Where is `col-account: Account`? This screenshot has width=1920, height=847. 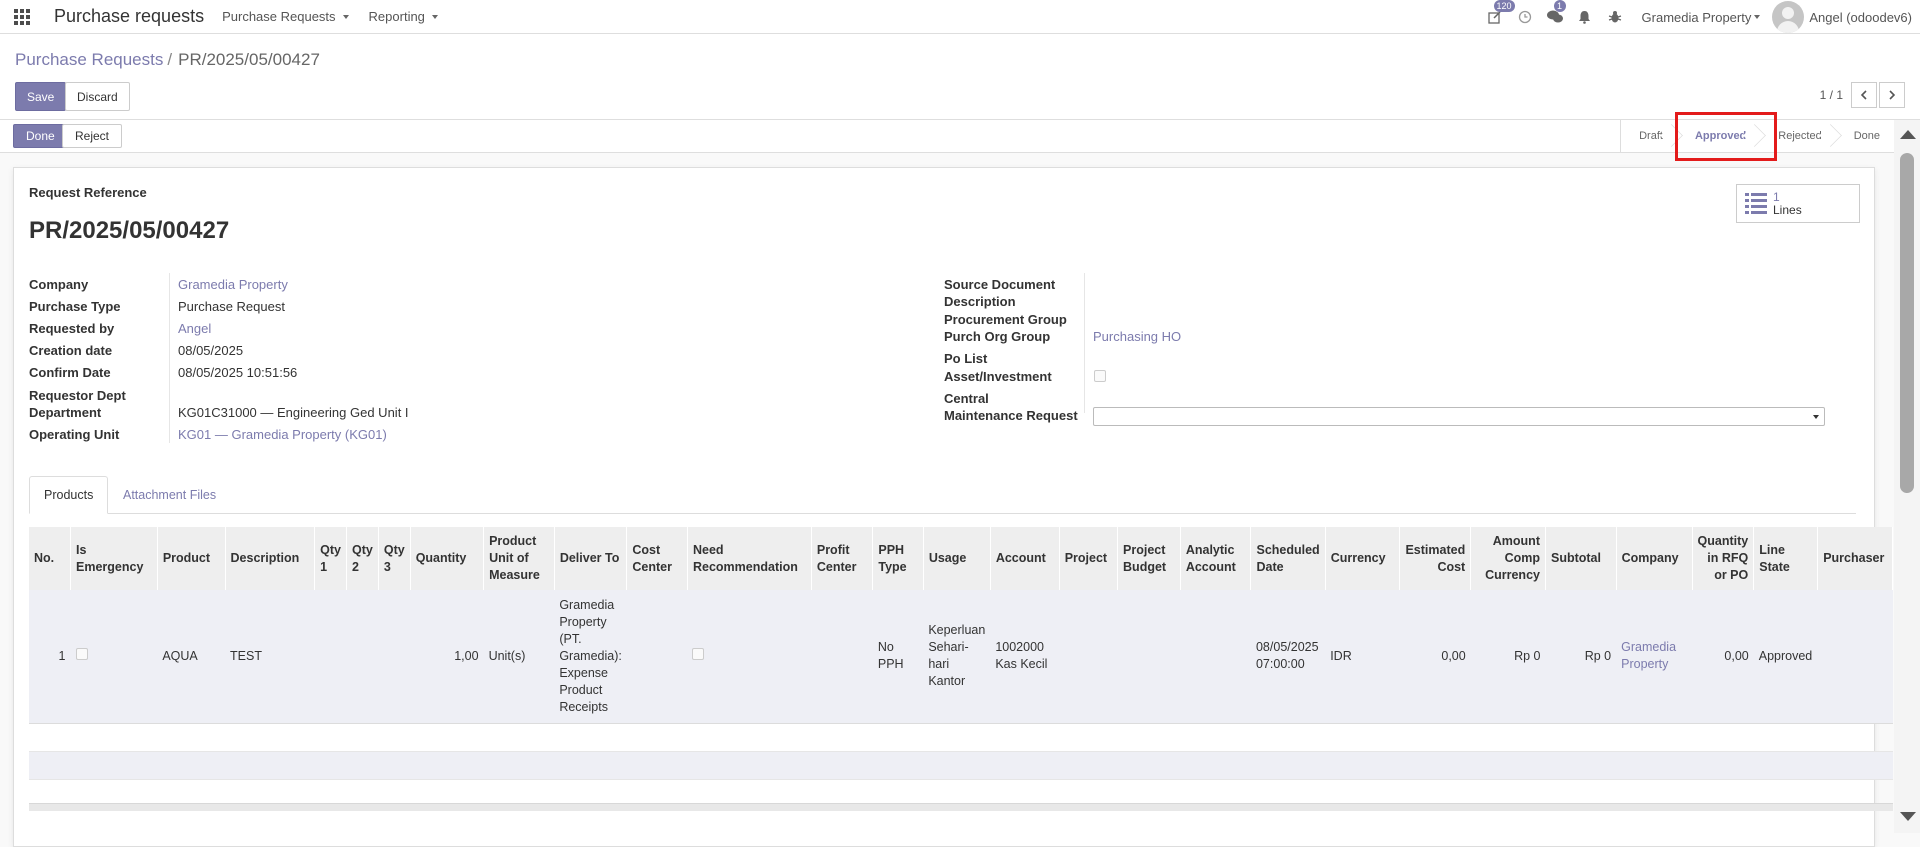 col-account: Account is located at coordinates (1025, 558).